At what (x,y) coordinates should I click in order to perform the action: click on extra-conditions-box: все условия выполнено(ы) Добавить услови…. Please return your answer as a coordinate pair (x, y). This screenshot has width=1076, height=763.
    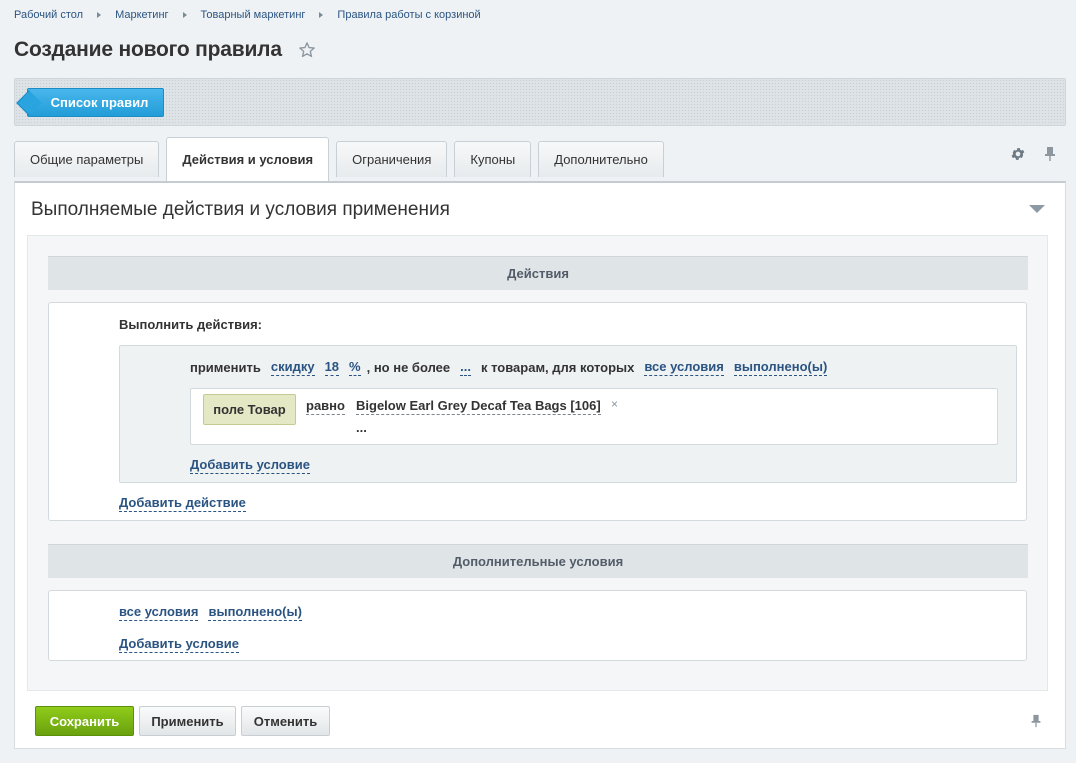
    Looking at the image, I should click on (537, 625).